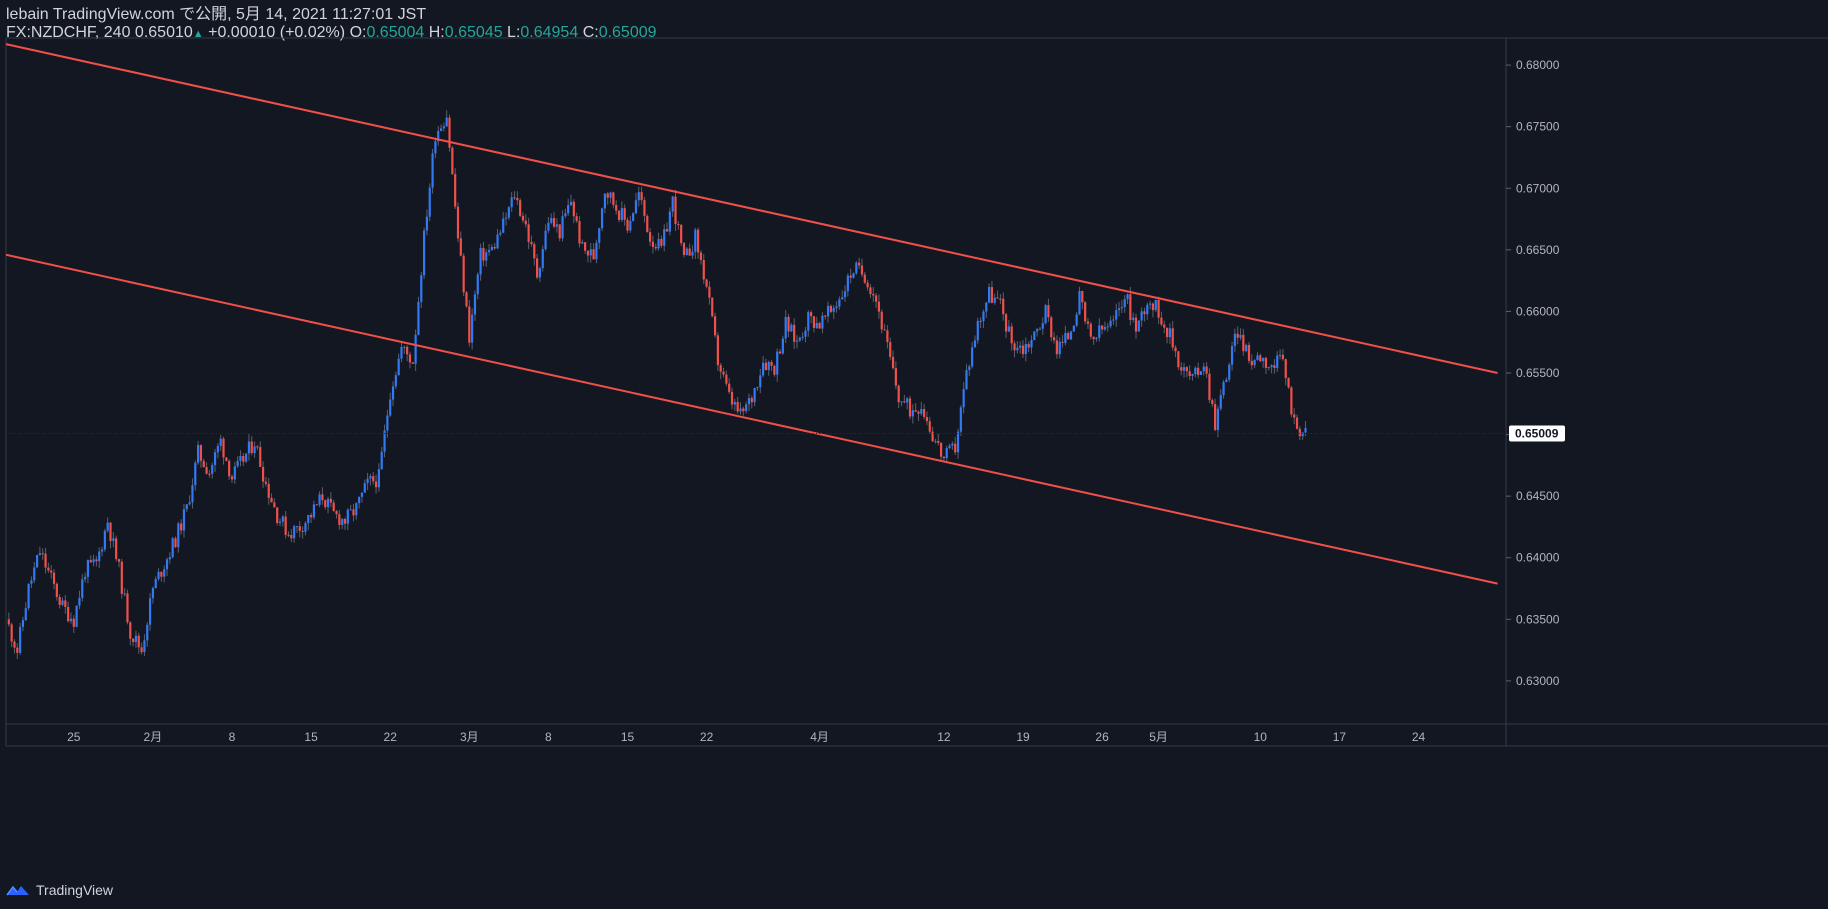 Image resolution: width=1828 pixels, height=909 pixels. I want to click on x-tick-label: 15, so click(628, 737).